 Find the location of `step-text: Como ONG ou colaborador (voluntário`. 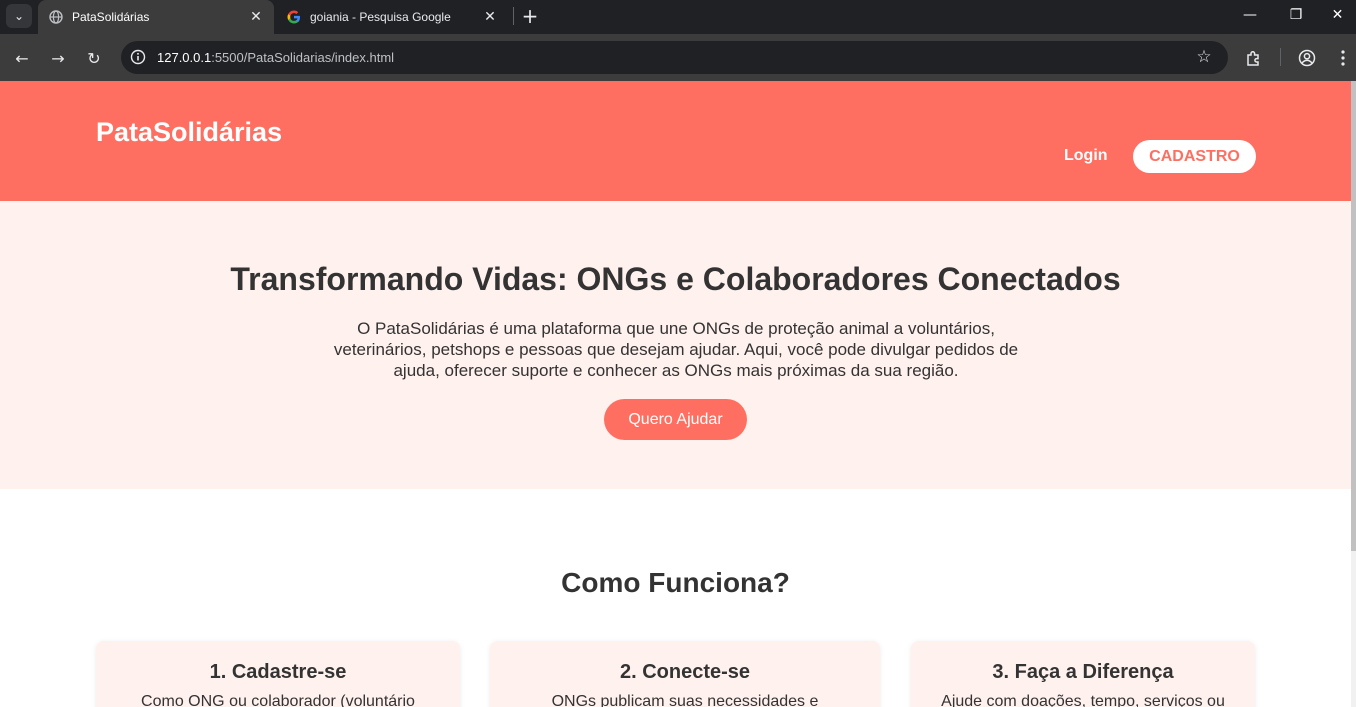

step-text: Como ONG ou colaborador (voluntário is located at coordinates (278, 700).